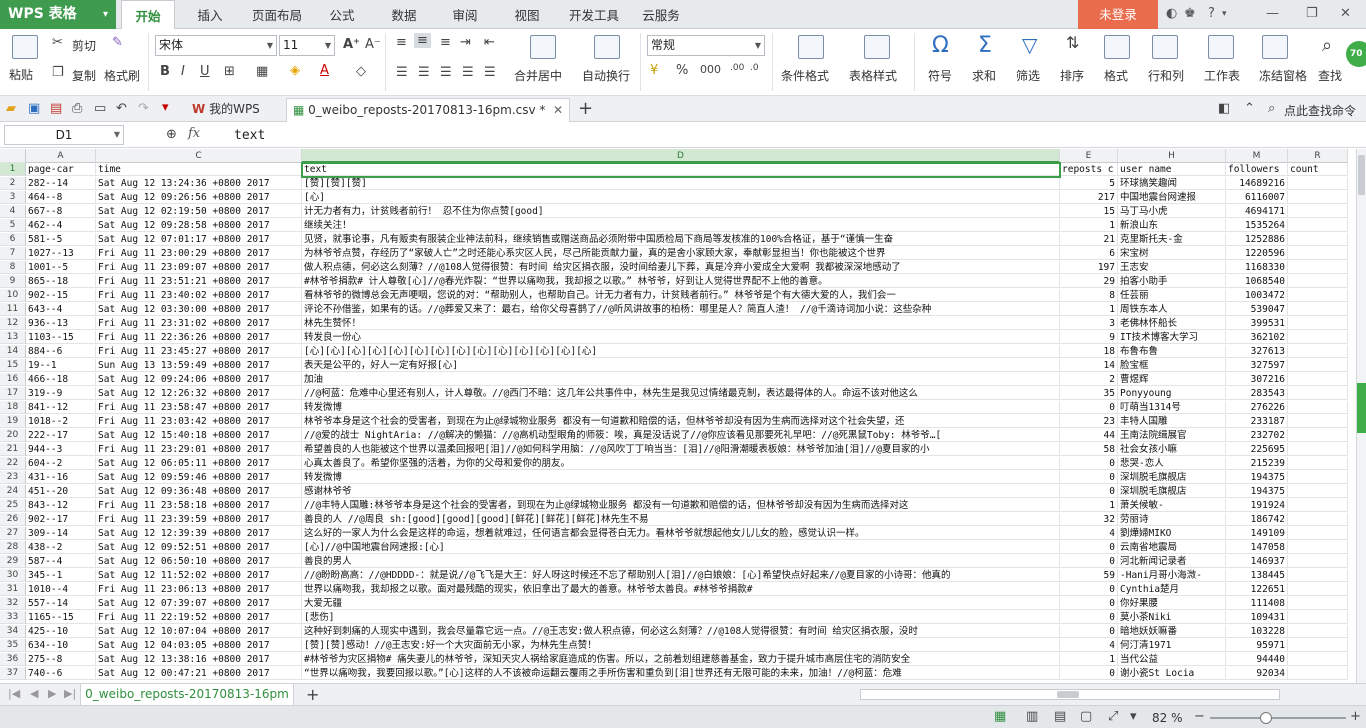 Image resolution: width=1366 pixels, height=728 pixels. I want to click on table-cell: [赞][赞]感动！//@王志安:好一个大灾面前无小家，为林先生点赞！, so click(681, 645).